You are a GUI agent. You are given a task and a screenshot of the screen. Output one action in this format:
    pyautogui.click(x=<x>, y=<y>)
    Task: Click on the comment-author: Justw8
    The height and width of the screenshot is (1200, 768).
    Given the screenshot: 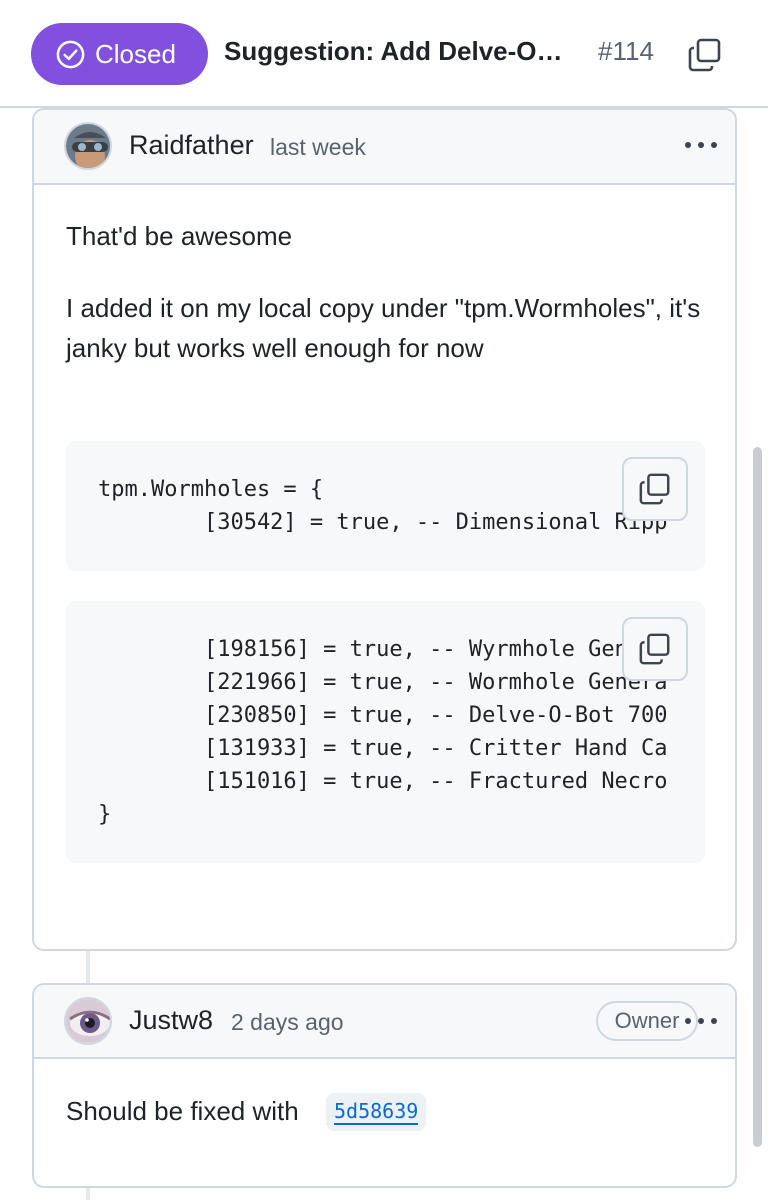 What is the action you would take?
    pyautogui.click(x=171, y=1020)
    